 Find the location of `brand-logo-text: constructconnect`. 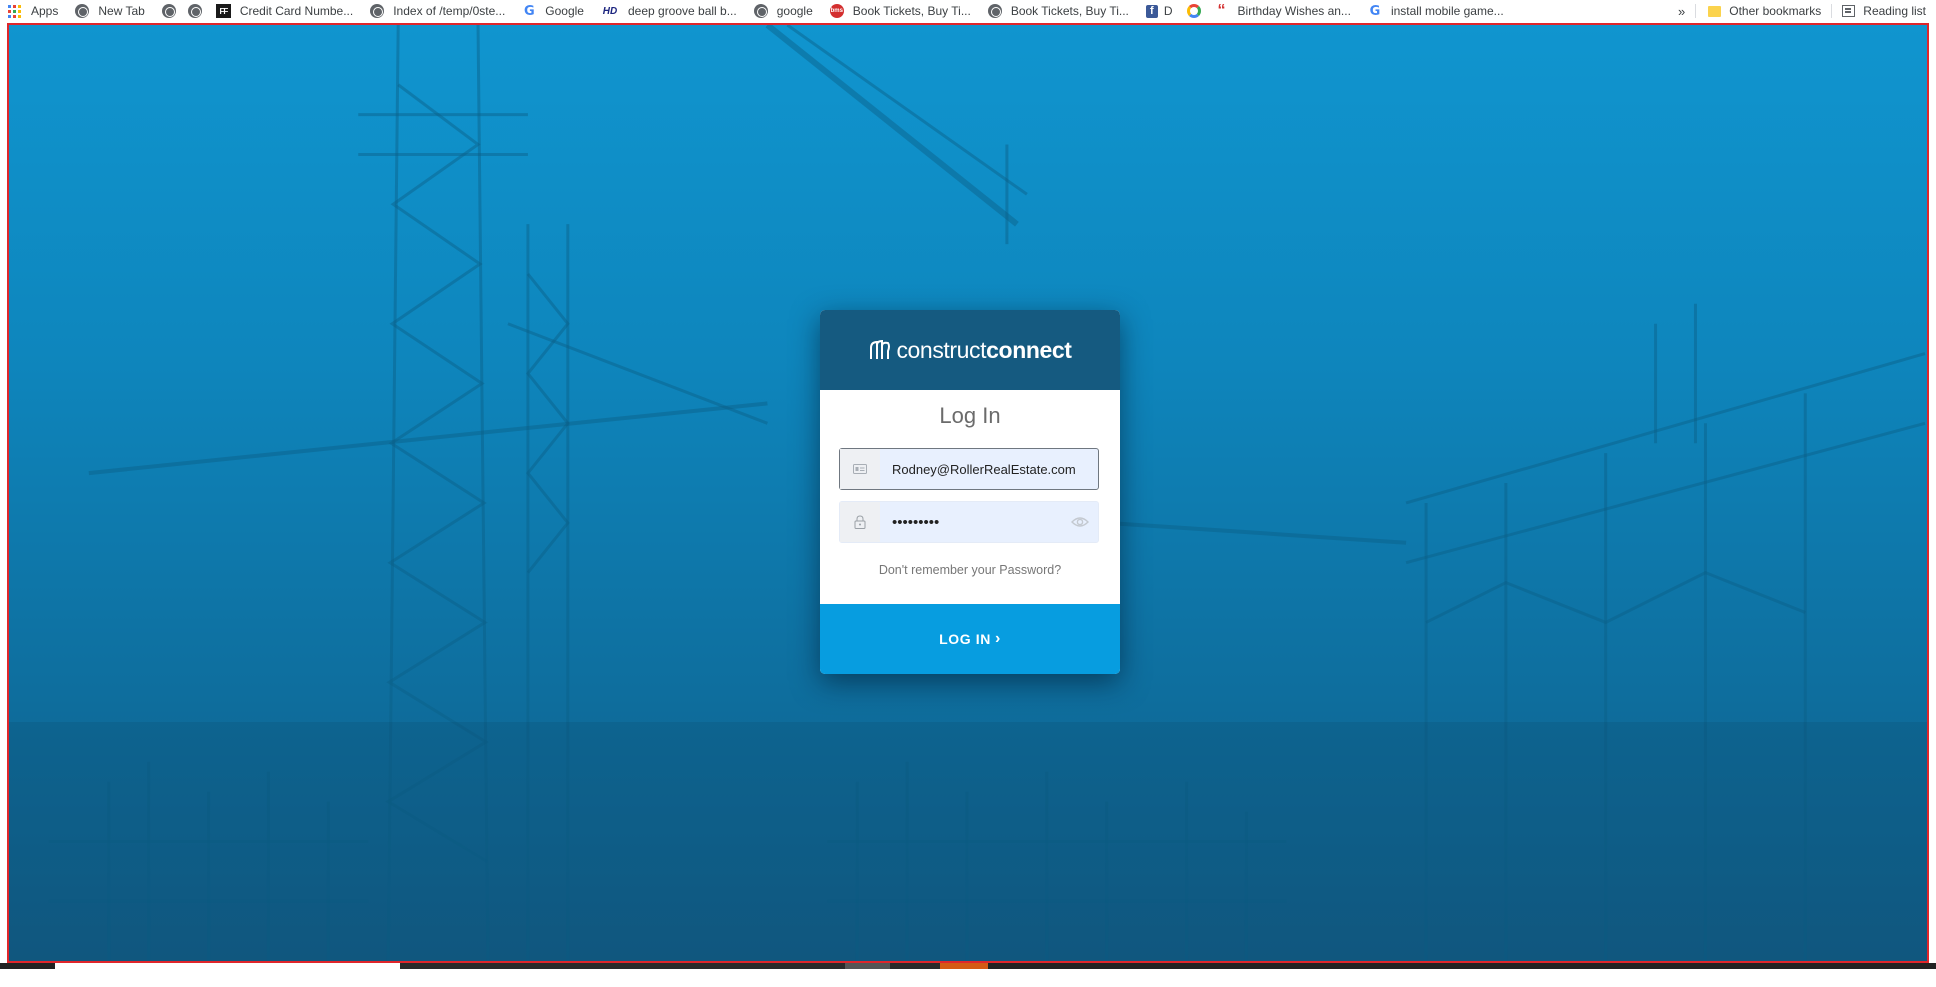

brand-logo-text: constructconnect is located at coordinates (984, 350).